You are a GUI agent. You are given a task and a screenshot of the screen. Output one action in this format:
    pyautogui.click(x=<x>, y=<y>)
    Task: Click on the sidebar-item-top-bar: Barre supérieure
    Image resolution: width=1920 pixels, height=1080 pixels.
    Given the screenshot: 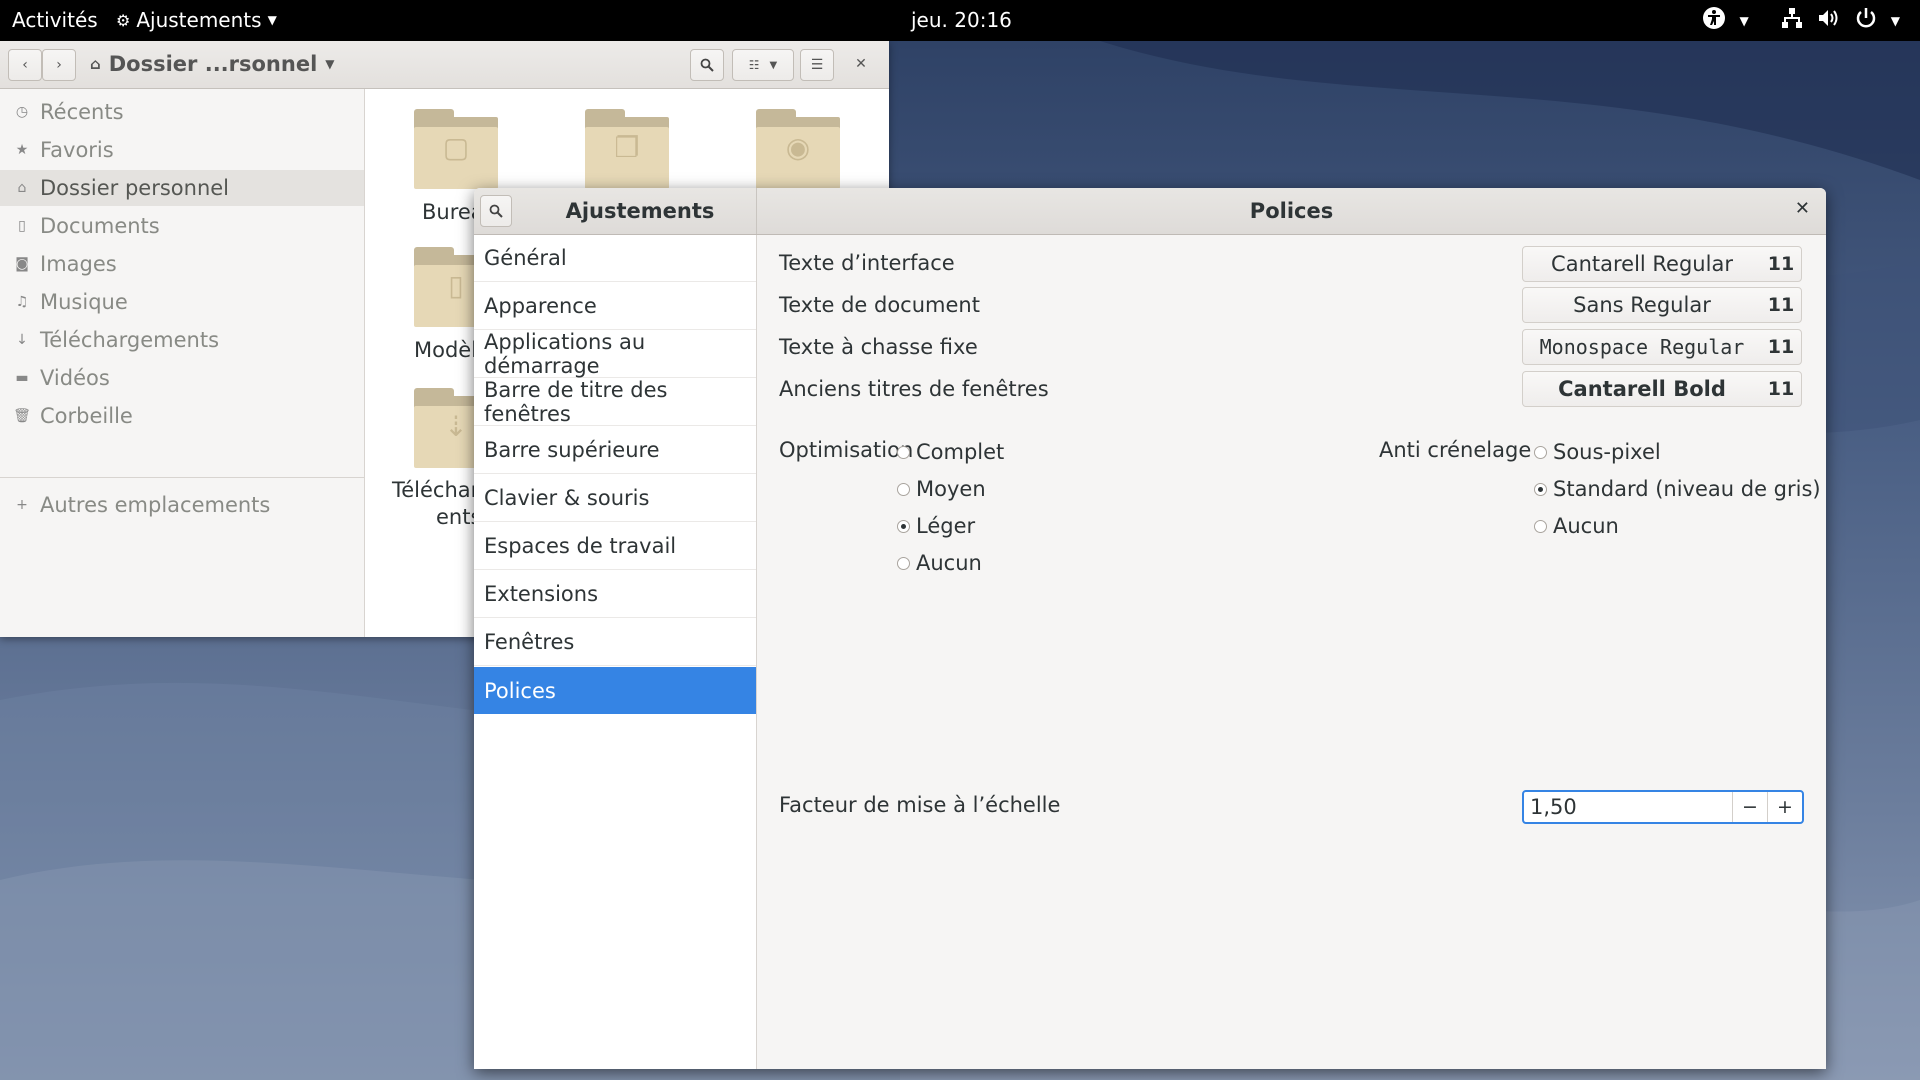 What is the action you would take?
    pyautogui.click(x=615, y=450)
    